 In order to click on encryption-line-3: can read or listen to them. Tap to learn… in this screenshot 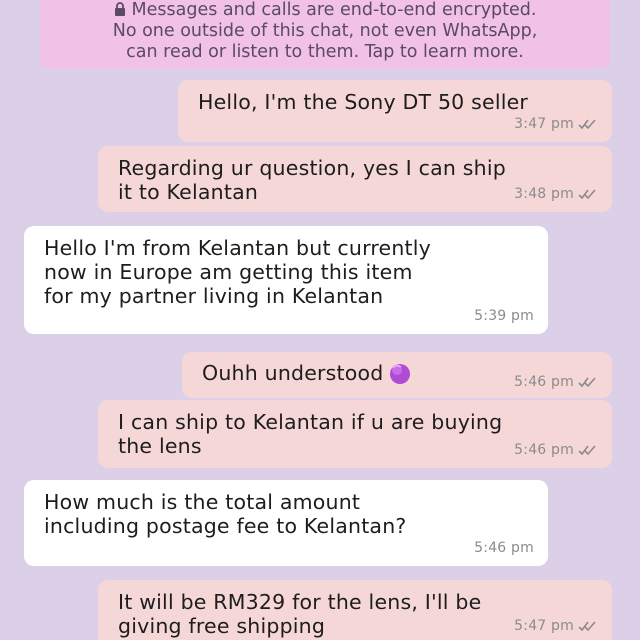, I will do `click(325, 52)`.